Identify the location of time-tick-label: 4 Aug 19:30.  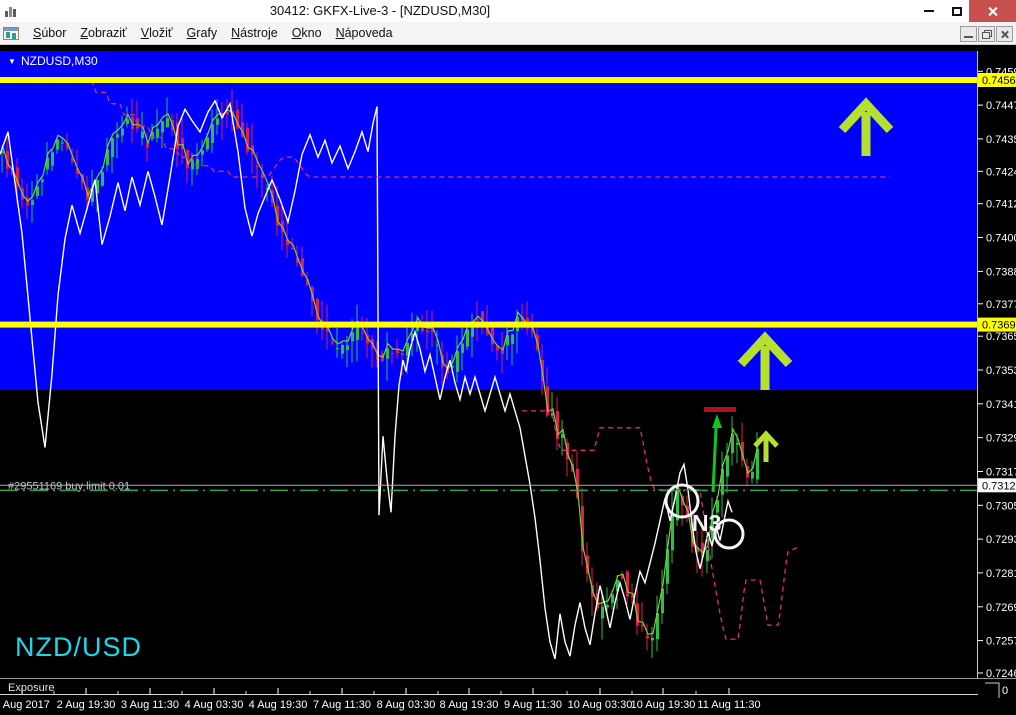
(278, 705).